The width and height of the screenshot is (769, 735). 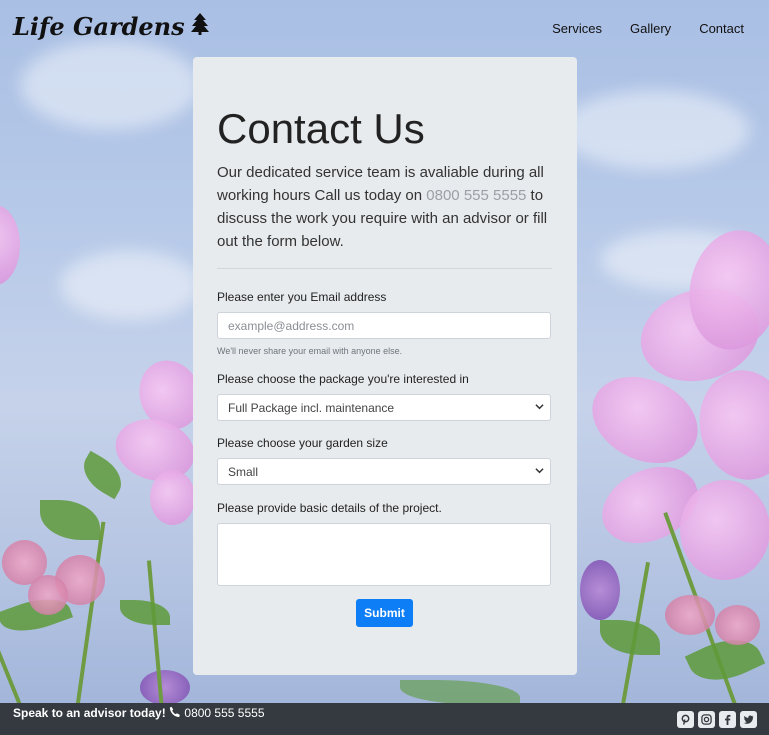 What do you see at coordinates (706, 719) in the screenshot?
I see `instagram-icon` at bounding box center [706, 719].